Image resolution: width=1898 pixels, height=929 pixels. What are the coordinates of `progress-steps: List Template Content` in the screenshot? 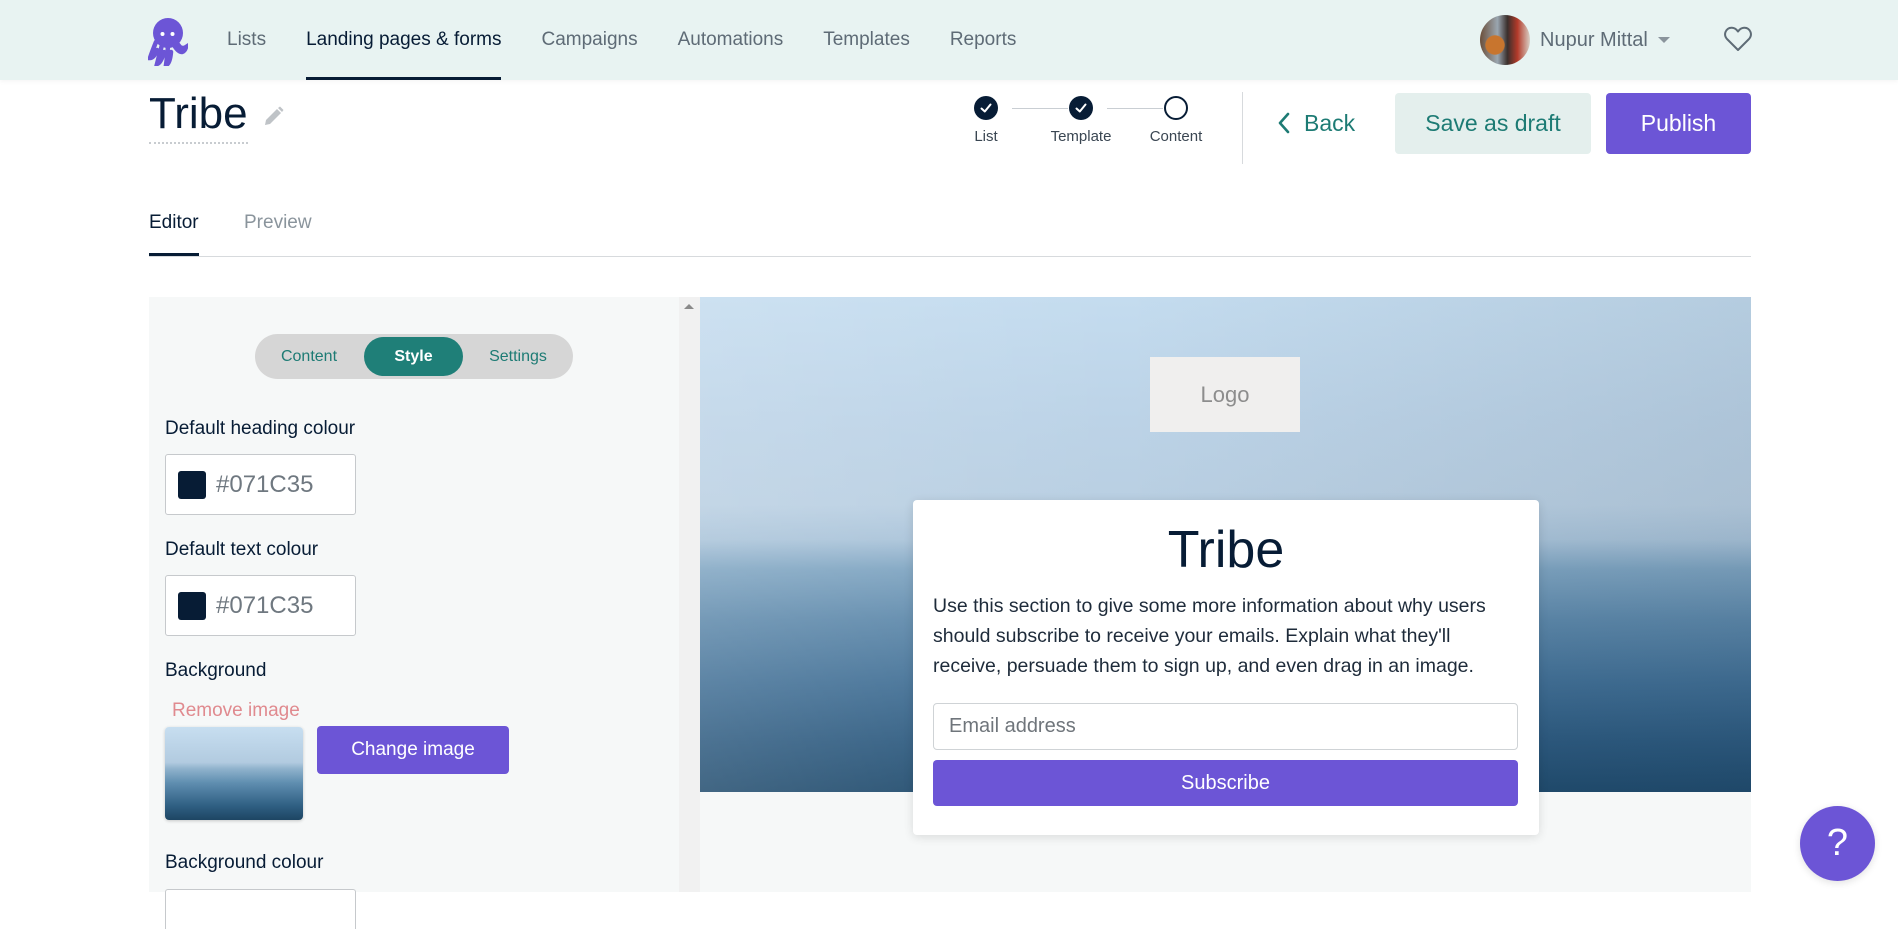 It's located at (1090, 126).